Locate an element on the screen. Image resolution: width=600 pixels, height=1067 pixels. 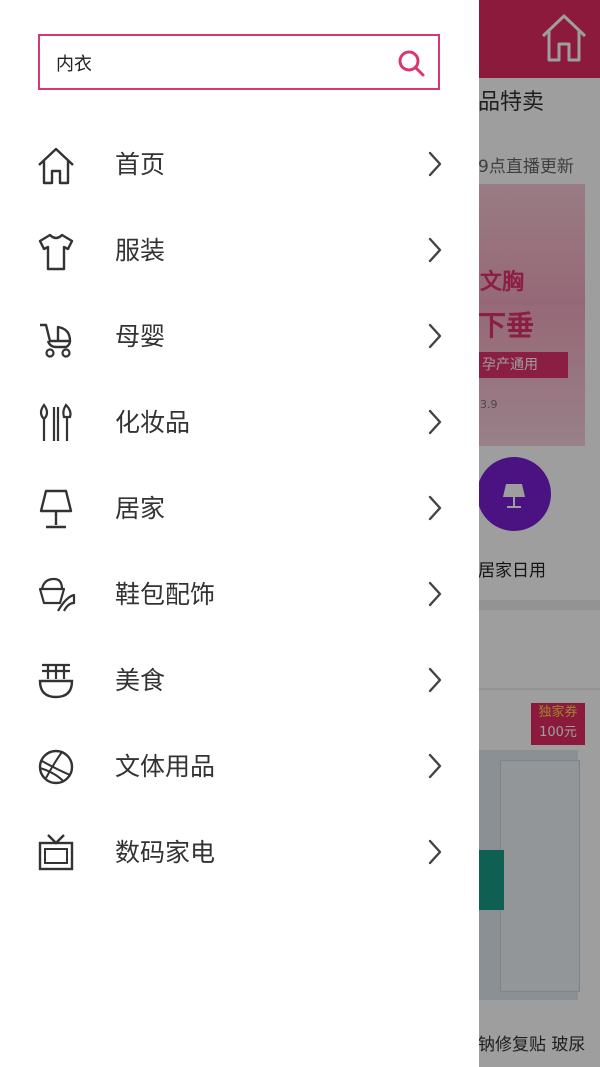
home-icon is located at coordinates (56, 165).